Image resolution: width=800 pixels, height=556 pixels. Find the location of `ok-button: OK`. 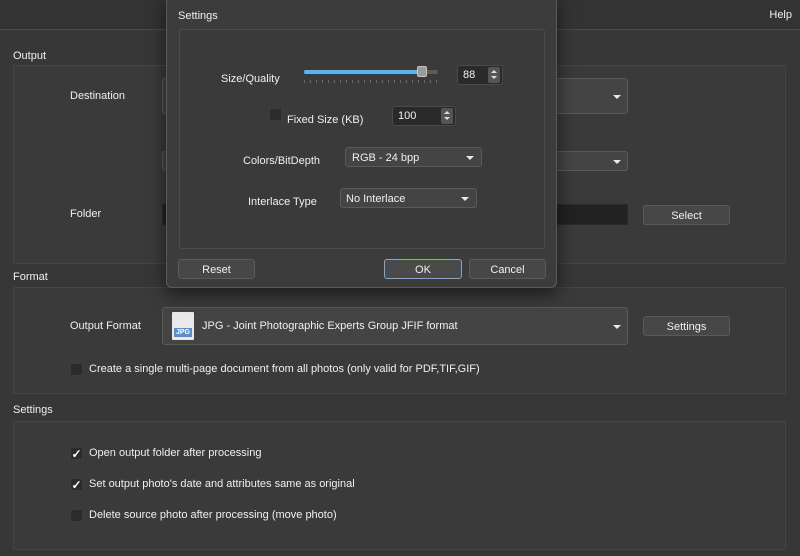

ok-button: OK is located at coordinates (423, 269).